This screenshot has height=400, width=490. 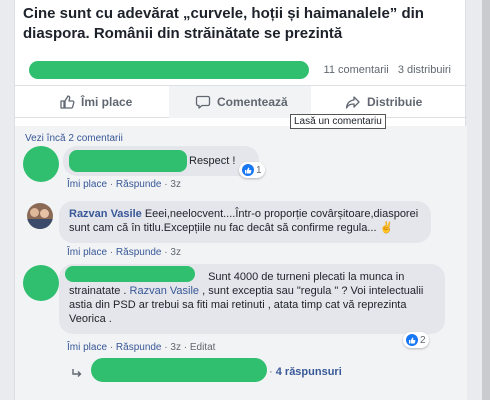 I want to click on share-label: Distribuie, so click(x=395, y=102).